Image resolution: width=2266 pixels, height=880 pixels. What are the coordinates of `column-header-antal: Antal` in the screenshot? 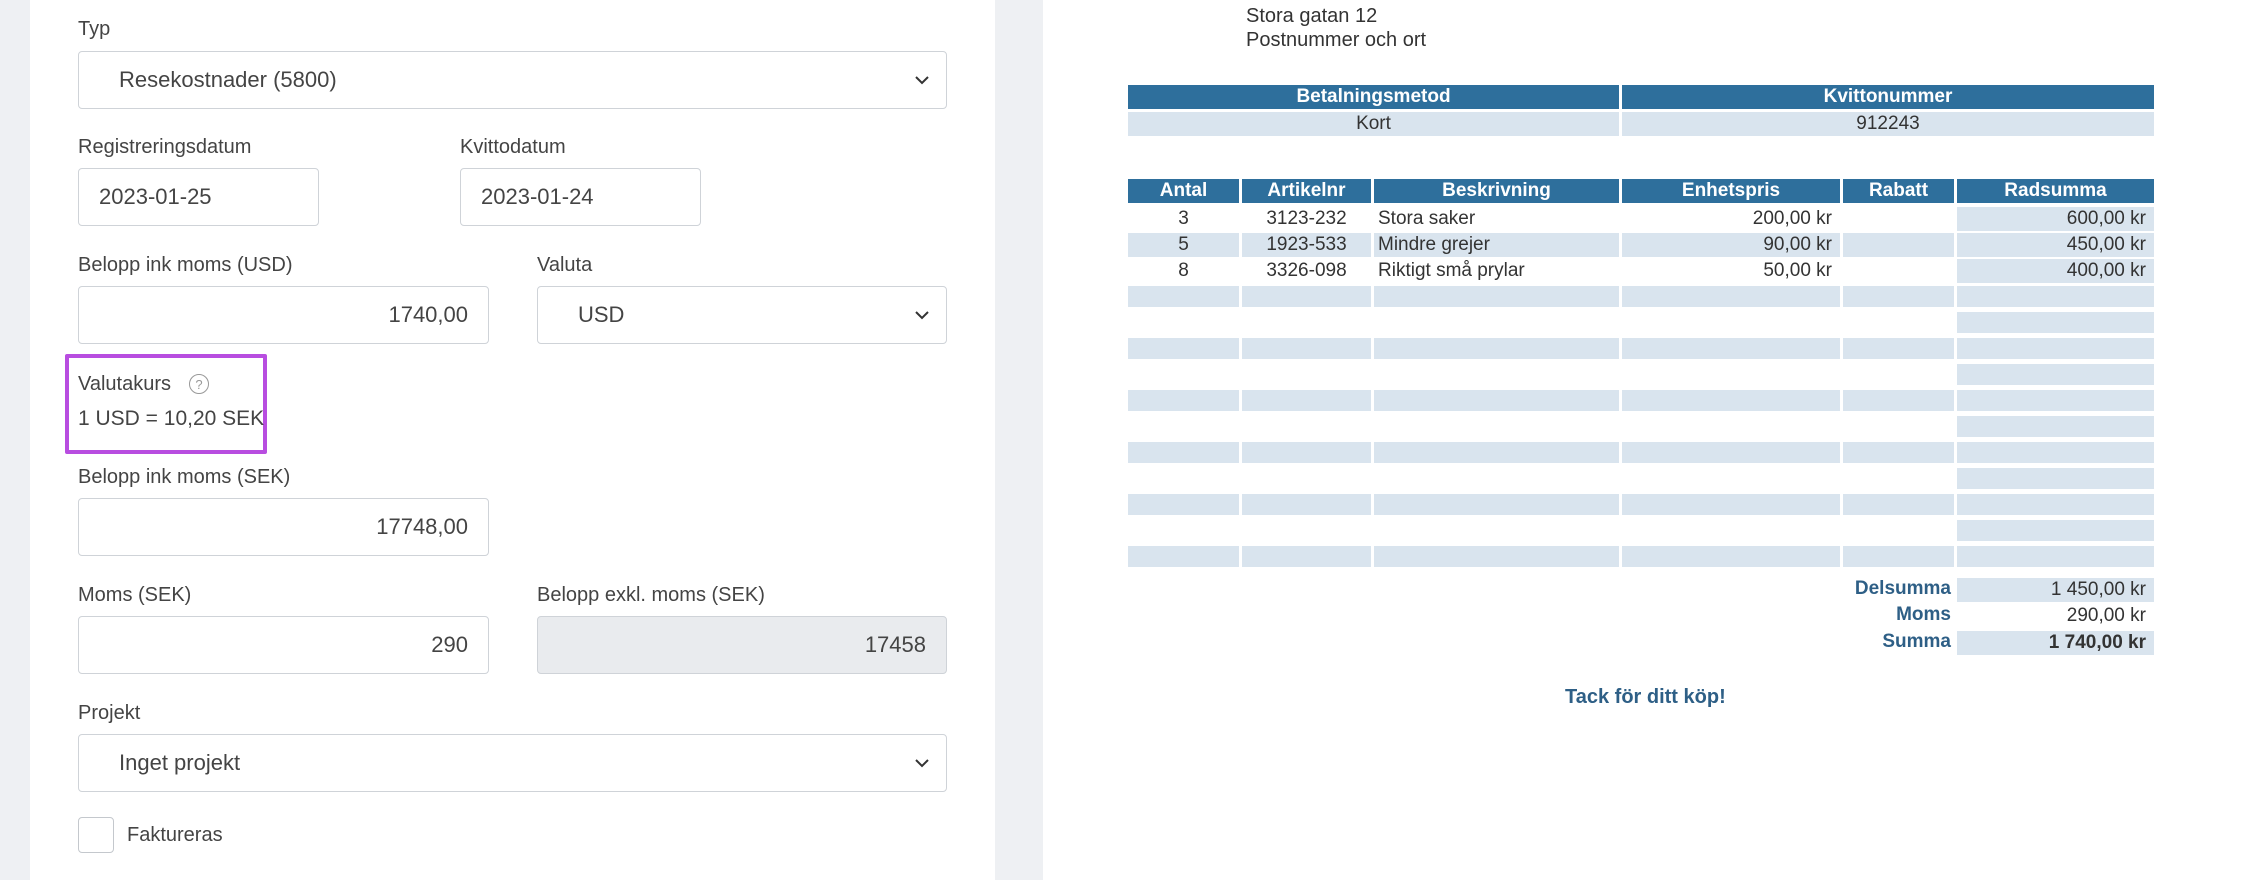 It's located at (1183, 191).